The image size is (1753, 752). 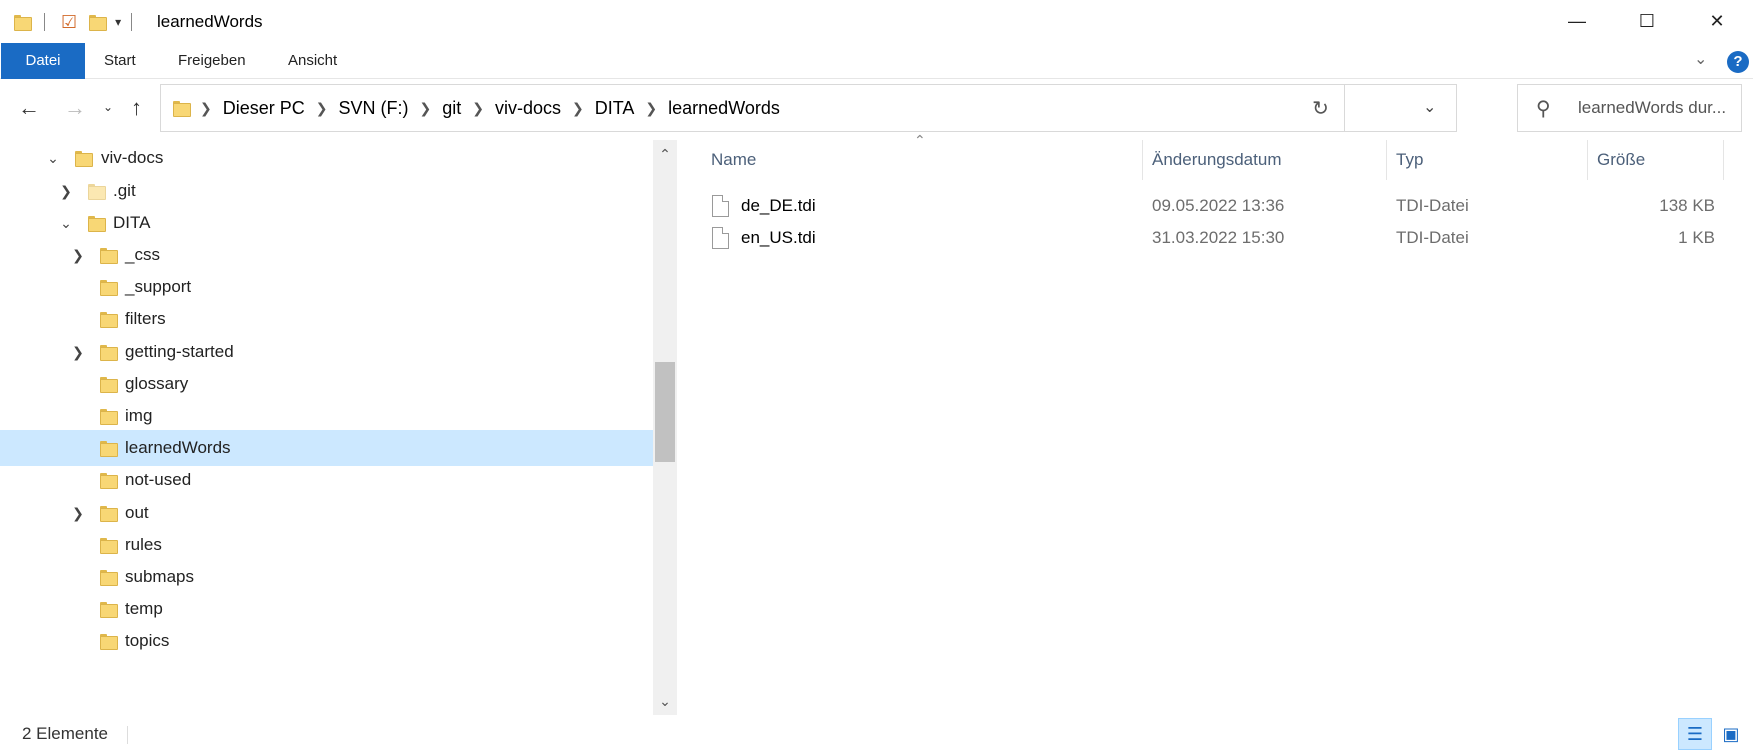 I want to click on scroll-thumb, so click(x=665, y=412).